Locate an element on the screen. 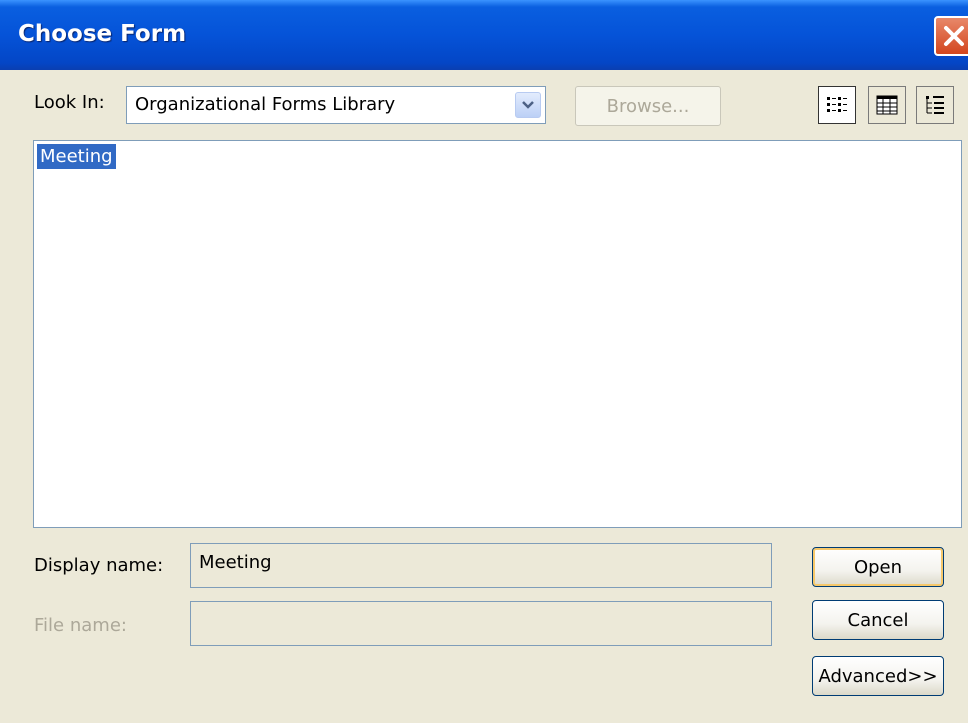 This screenshot has height=723, width=968. list-view-button is located at coordinates (837, 105).